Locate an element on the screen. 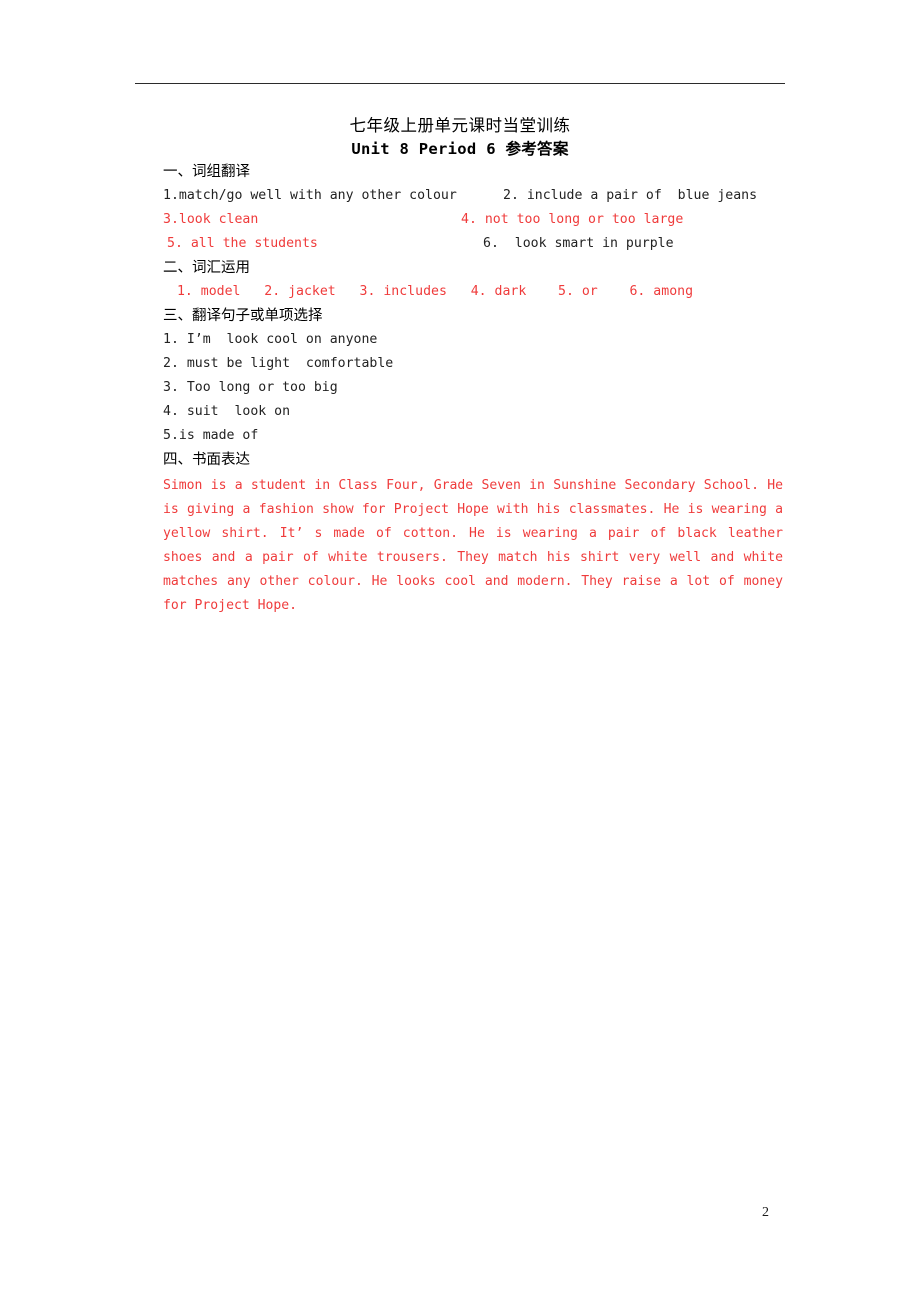  phrase-answer-3: 3.look clean is located at coordinates (211, 219).